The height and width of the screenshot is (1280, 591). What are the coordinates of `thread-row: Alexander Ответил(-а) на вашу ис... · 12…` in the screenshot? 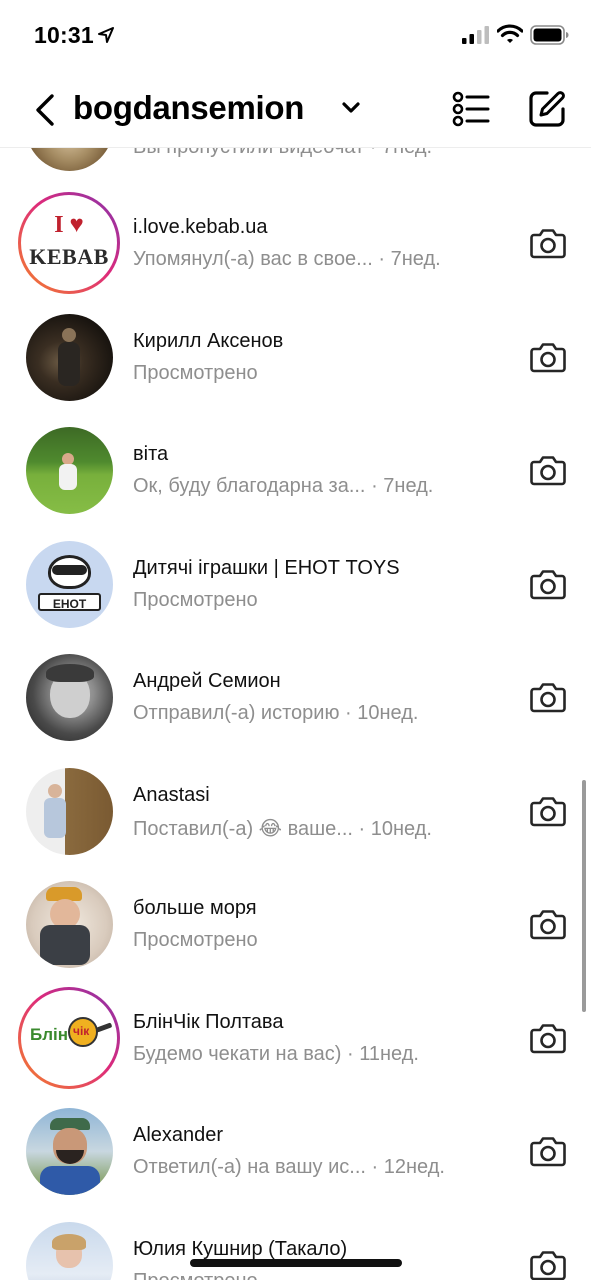 It's located at (295, 1156).